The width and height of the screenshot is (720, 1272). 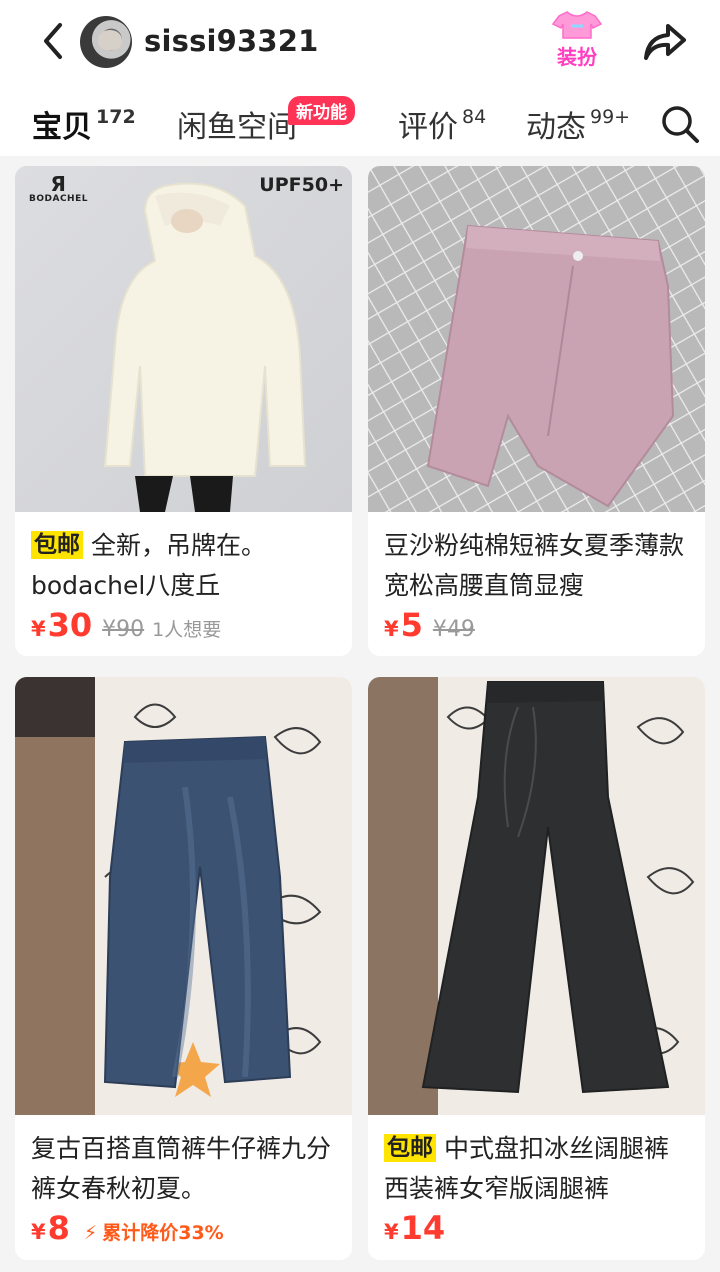 I want to click on lightning-icon: ⚡, so click(x=90, y=1233).